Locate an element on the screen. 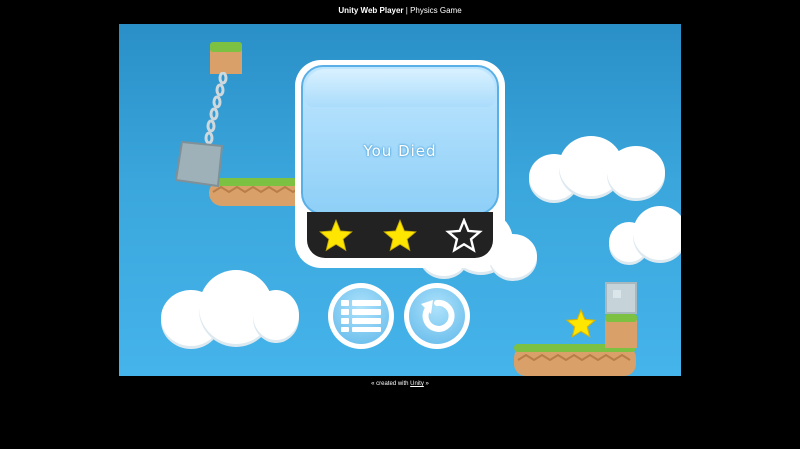 The width and height of the screenshot is (800, 449). star-rating is located at coordinates (400, 235).